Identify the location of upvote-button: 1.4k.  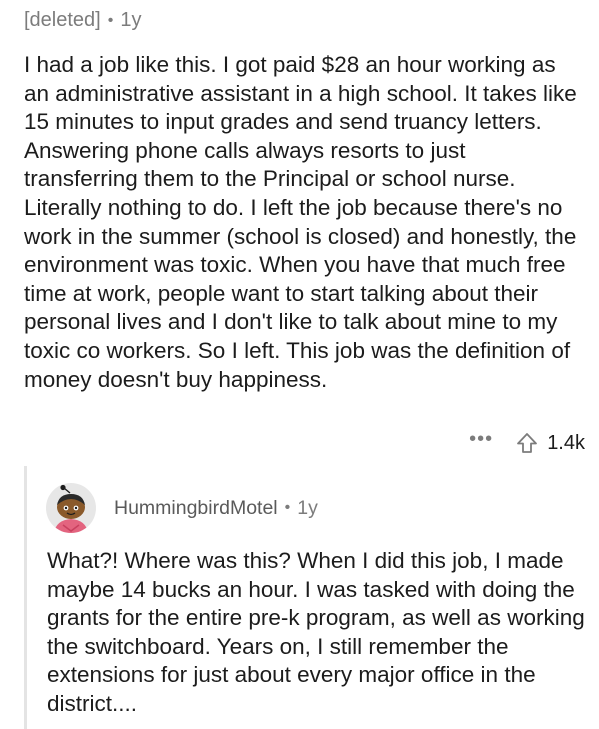
(550, 443).